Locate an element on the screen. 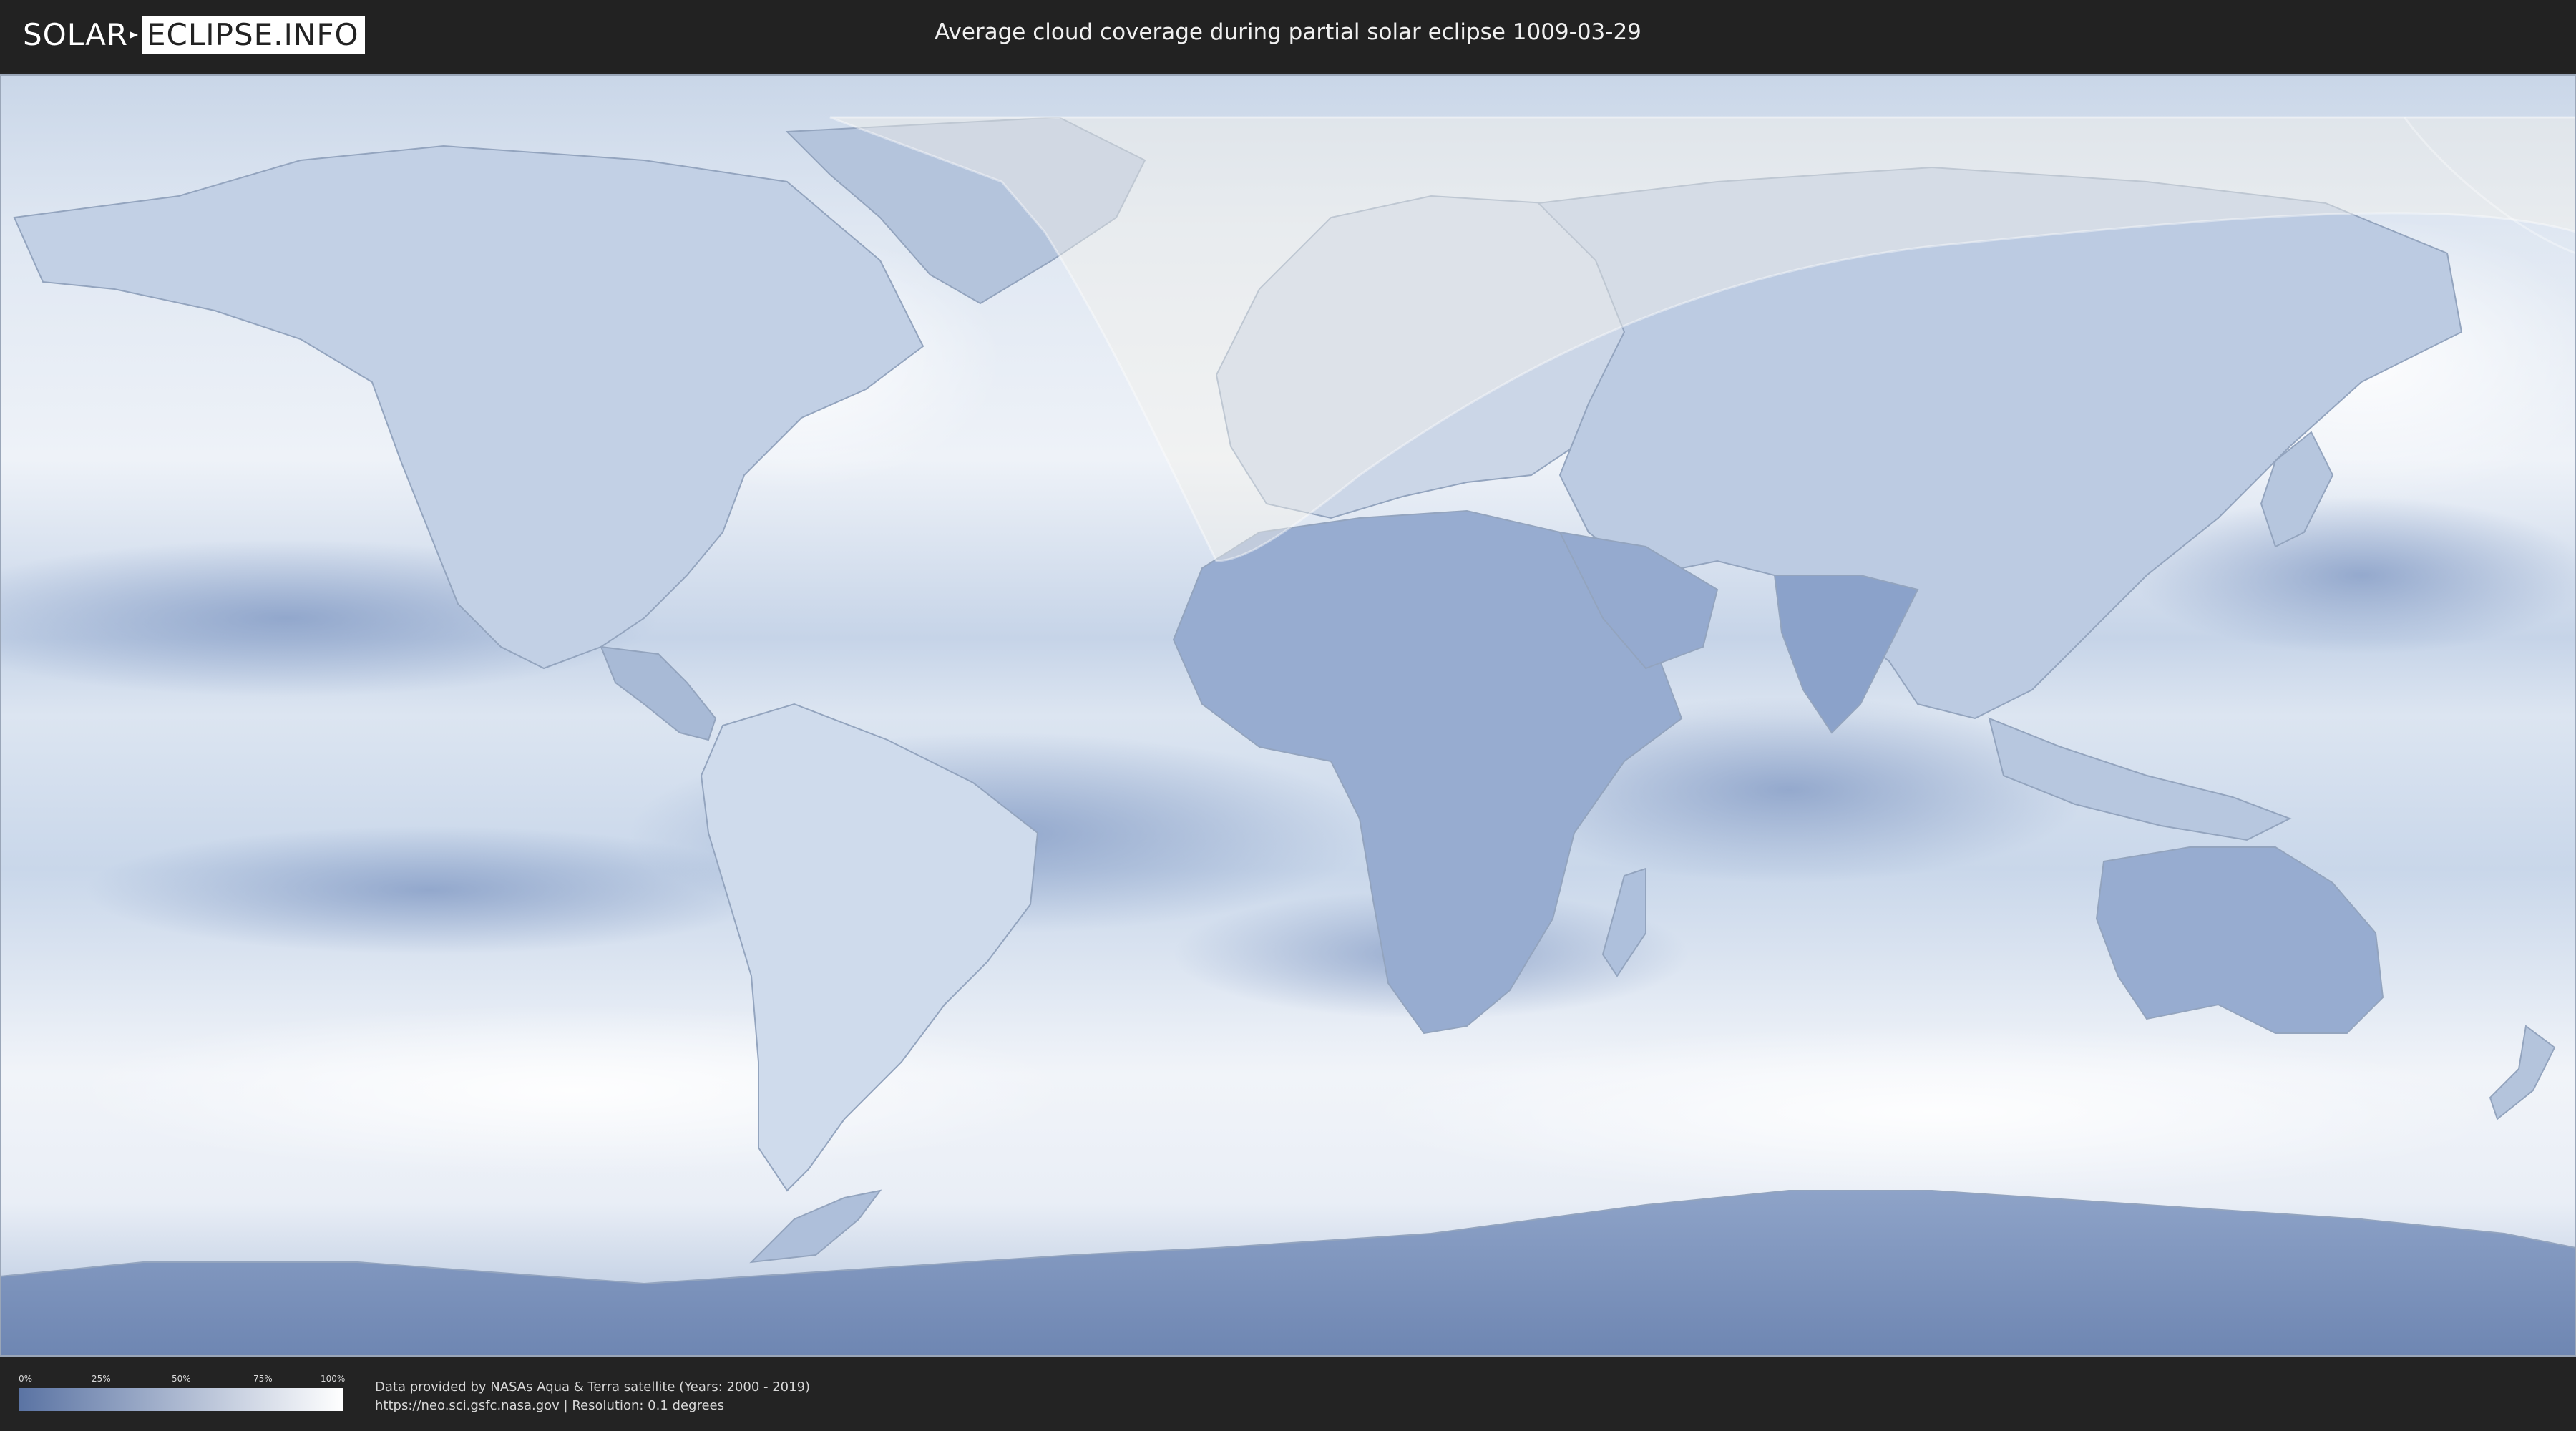  cloud-coverage-legend: 0% 25% 50% 75% 100% is located at coordinates (182, 1393).